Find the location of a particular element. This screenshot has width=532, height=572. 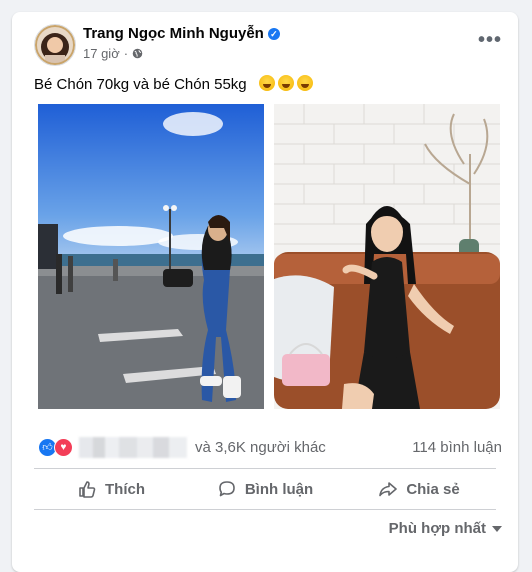

author-name: Trang Ngọc Minh Nguyễn ✓ is located at coordinates (181, 33).